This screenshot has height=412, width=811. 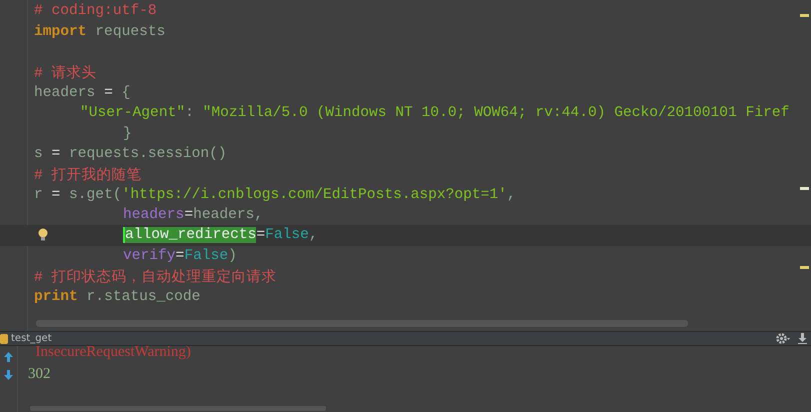 I want to click on code-token: import, so click(x=60, y=32).